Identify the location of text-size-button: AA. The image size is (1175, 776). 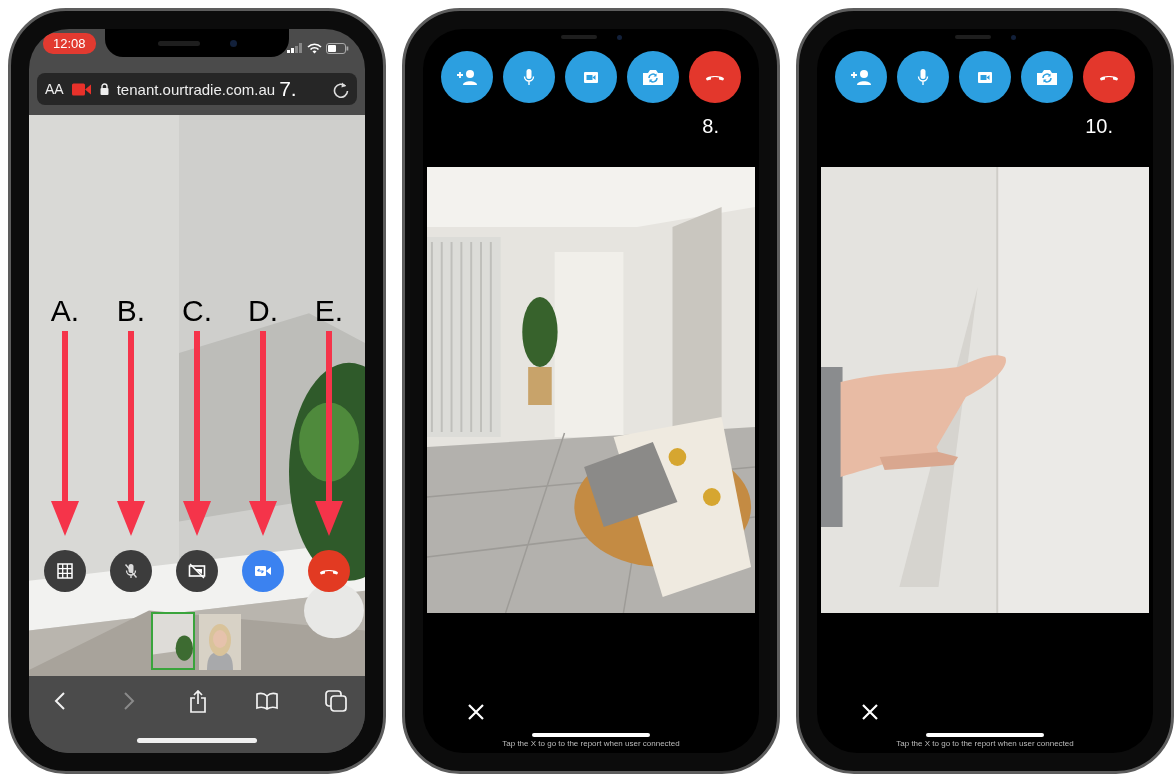
(54, 89).